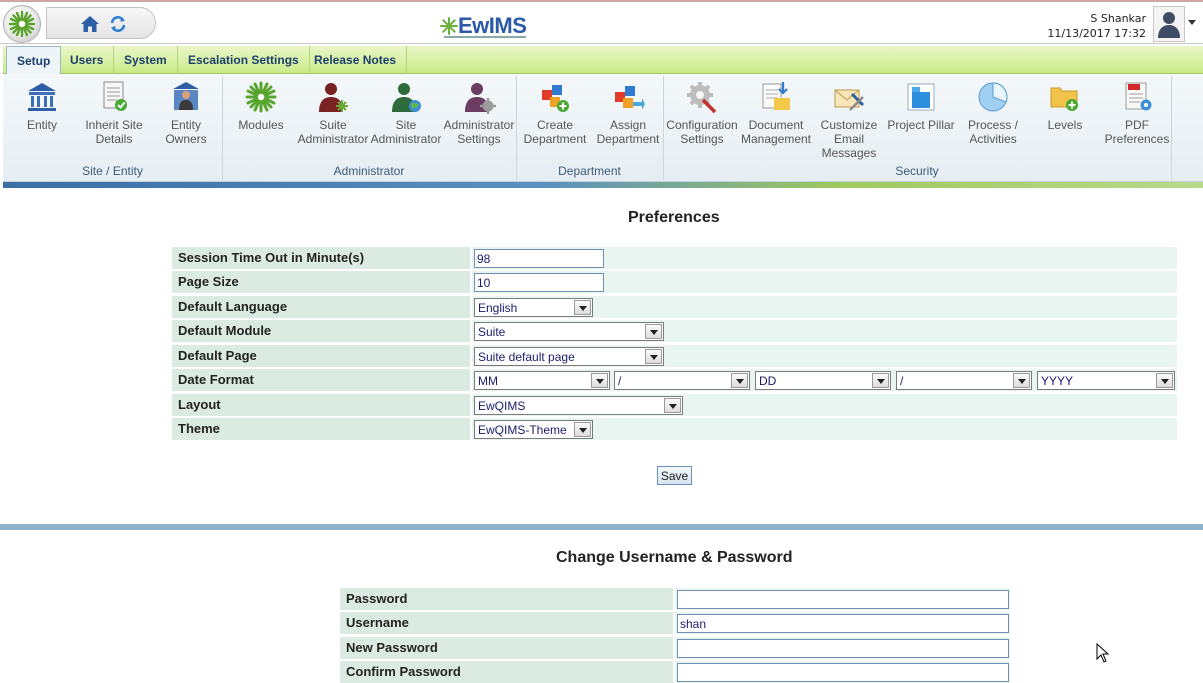 The height and width of the screenshot is (683, 1203). What do you see at coordinates (675, 648) in the screenshot?
I see `form-row-new-password: New Password` at bounding box center [675, 648].